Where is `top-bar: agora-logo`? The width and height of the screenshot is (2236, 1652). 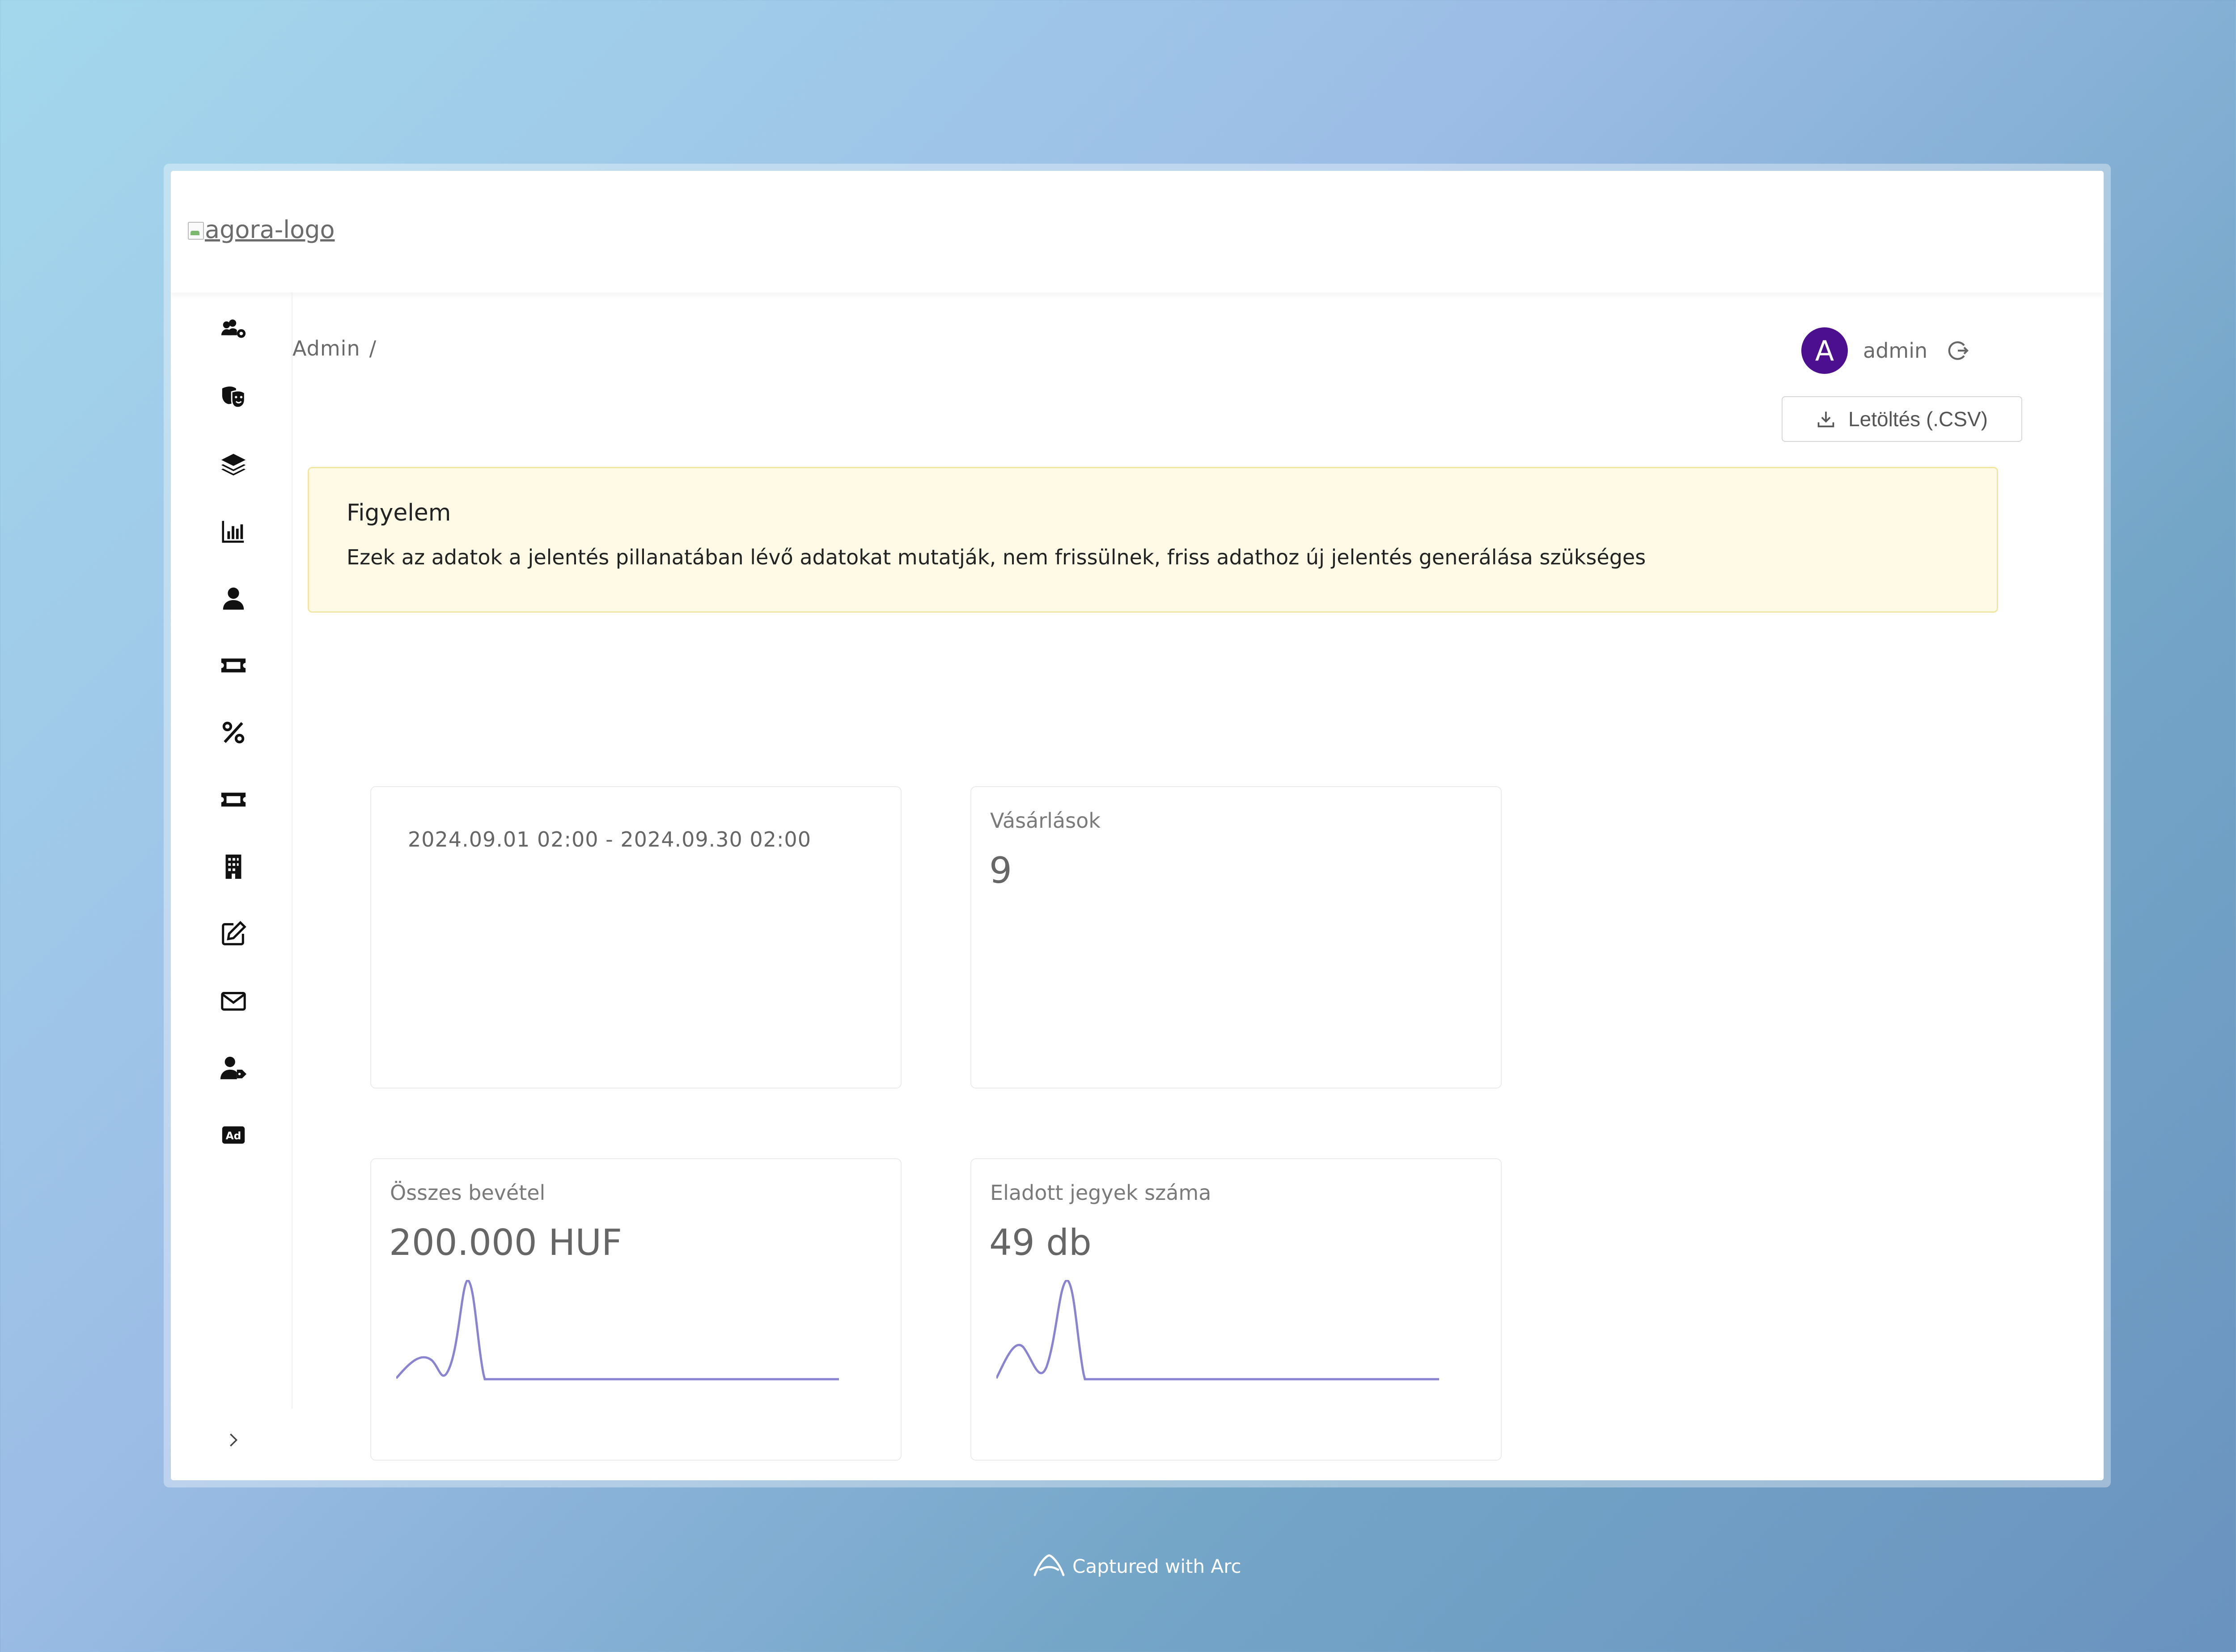
top-bar: agora-logo is located at coordinates (1137, 231).